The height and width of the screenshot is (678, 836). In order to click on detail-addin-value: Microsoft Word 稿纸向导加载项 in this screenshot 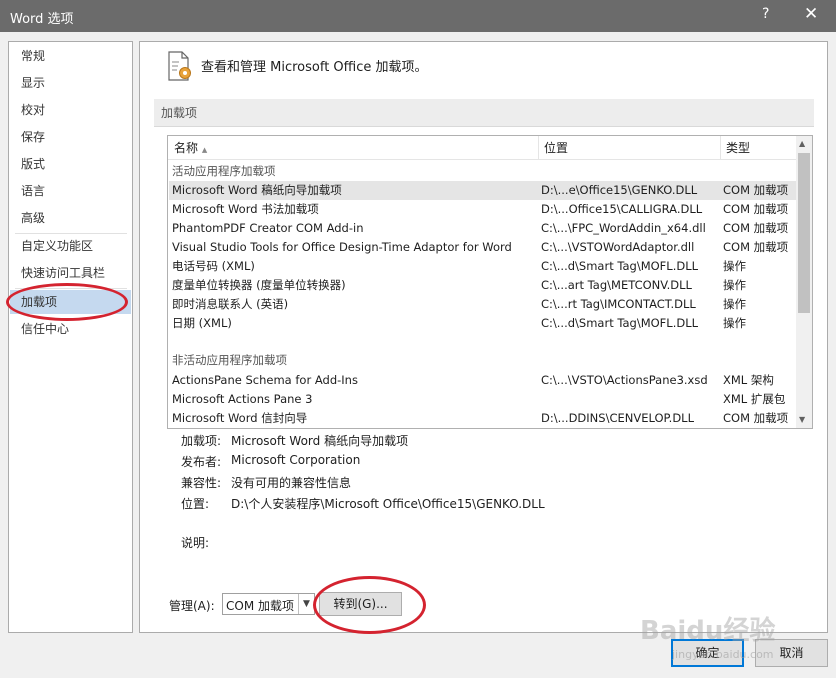, I will do `click(320, 441)`.